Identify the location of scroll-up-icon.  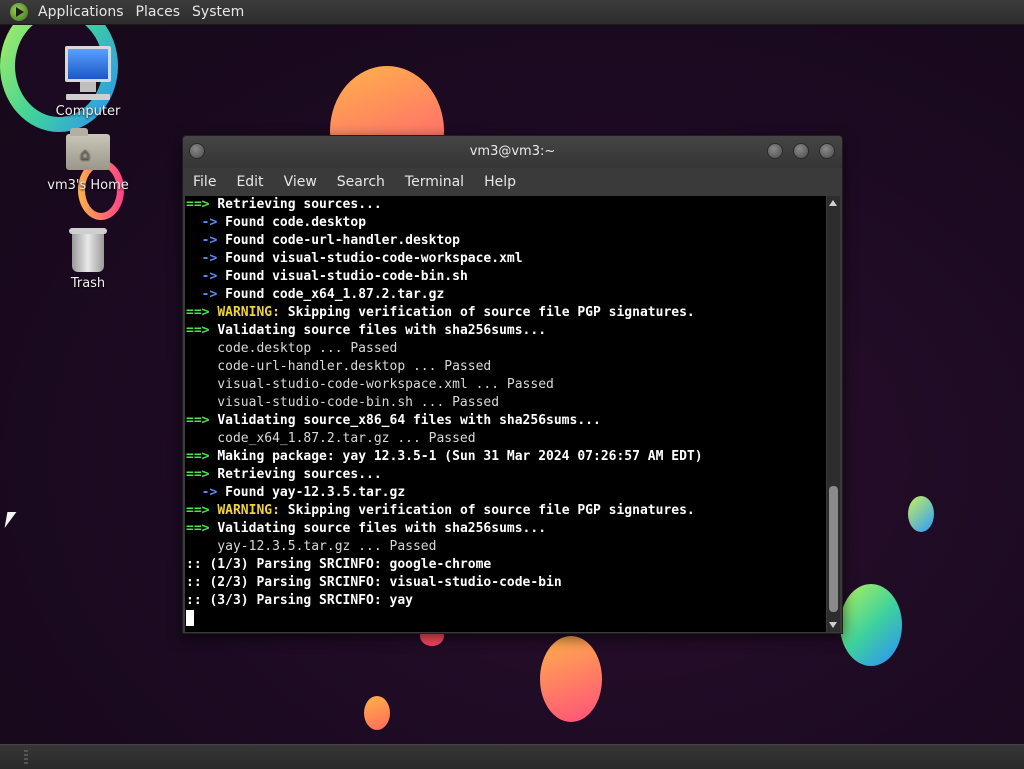
(833, 203).